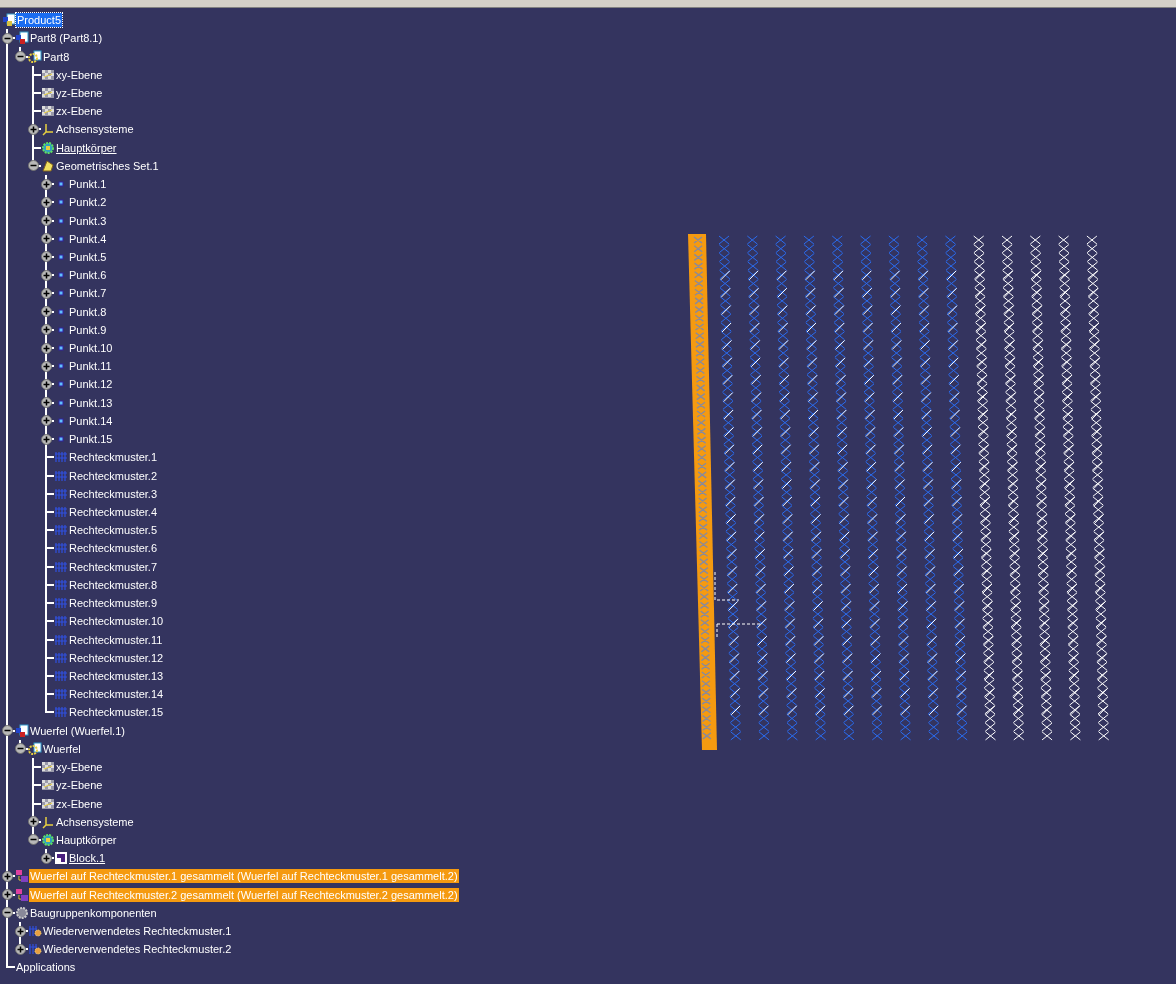 Image resolution: width=1176 pixels, height=984 pixels. What do you see at coordinates (88, 220) in the screenshot?
I see `tree-item-label: Punkt.3` at bounding box center [88, 220].